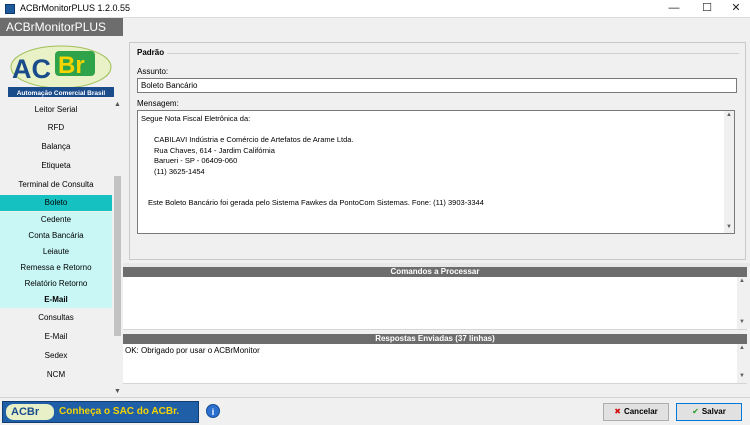 The width and height of the screenshot is (750, 425). I want to click on group-divider, so click(453, 53).